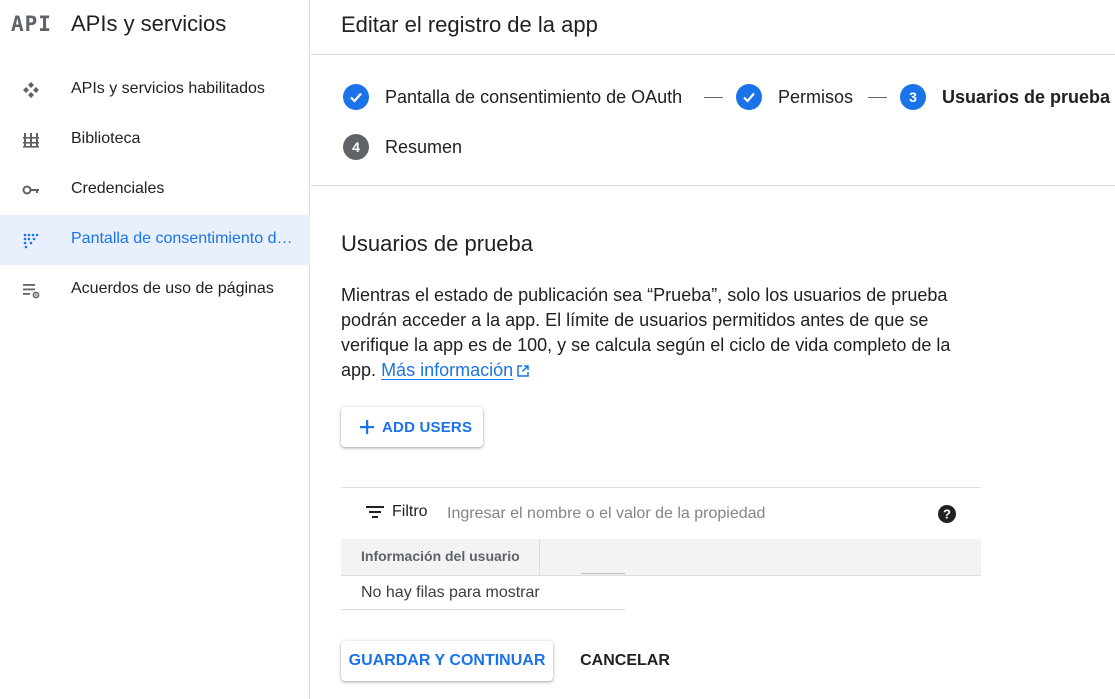 Image resolution: width=1115 pixels, height=699 pixels. What do you see at coordinates (427, 427) in the screenshot?
I see `add-users-label: ADD USERS` at bounding box center [427, 427].